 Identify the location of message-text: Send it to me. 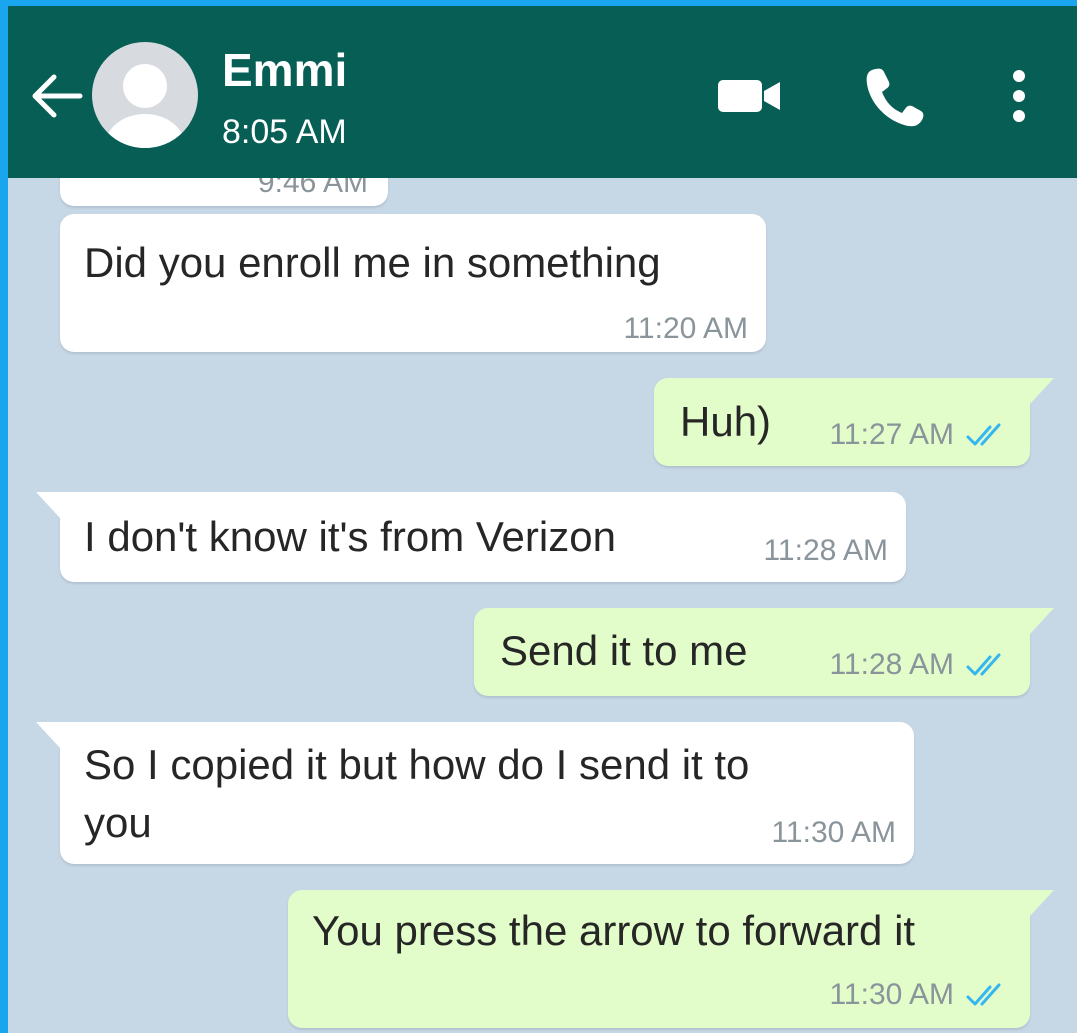
(624, 650).